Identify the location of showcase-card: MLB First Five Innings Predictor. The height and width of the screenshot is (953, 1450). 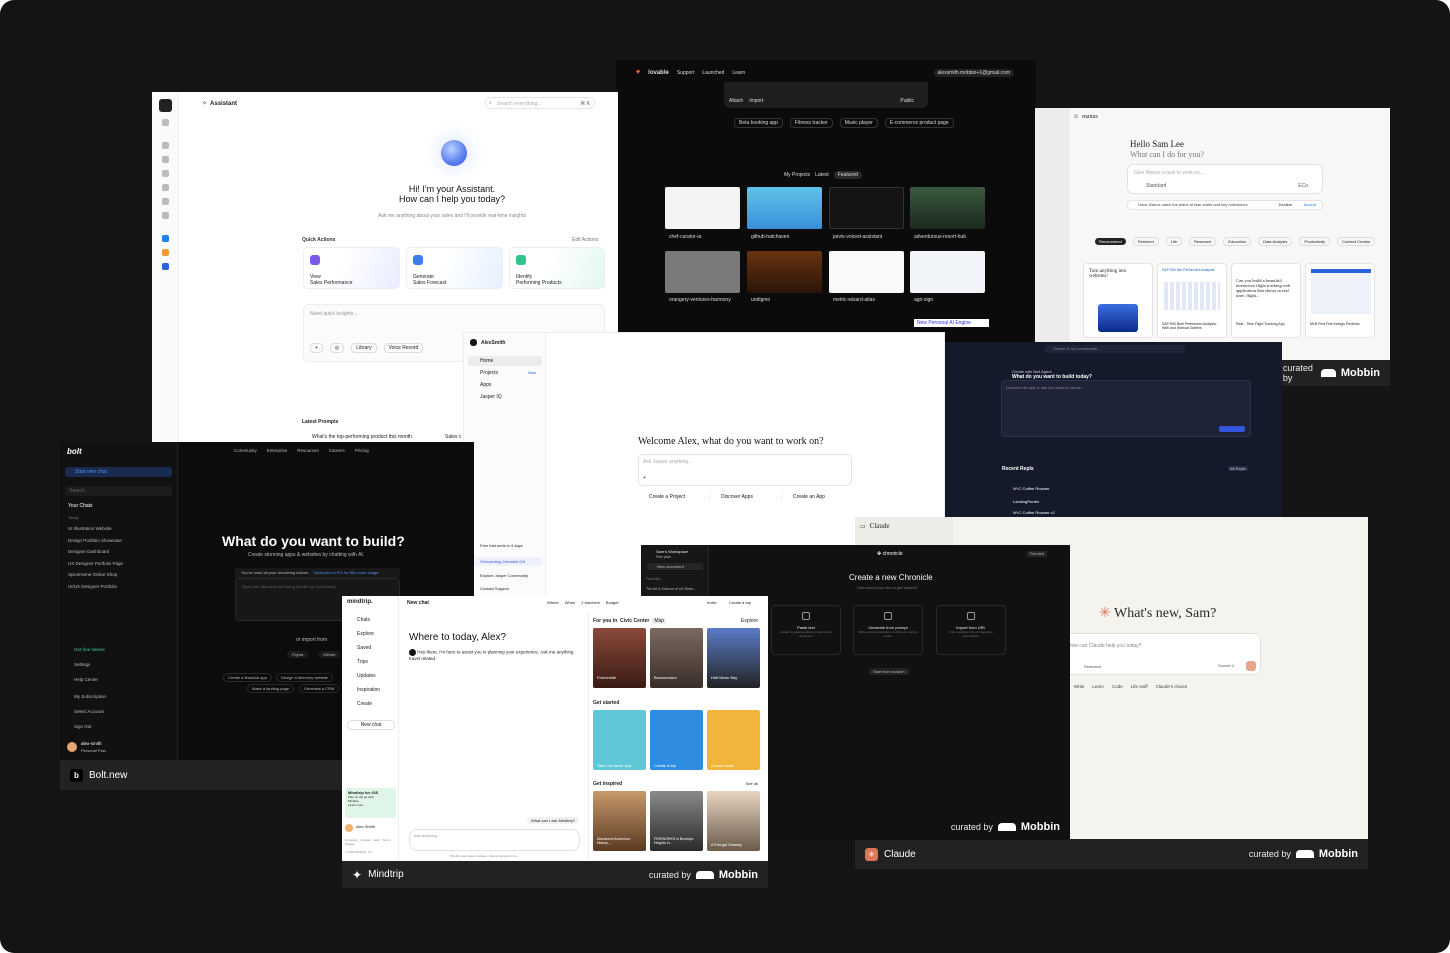
(1340, 300).